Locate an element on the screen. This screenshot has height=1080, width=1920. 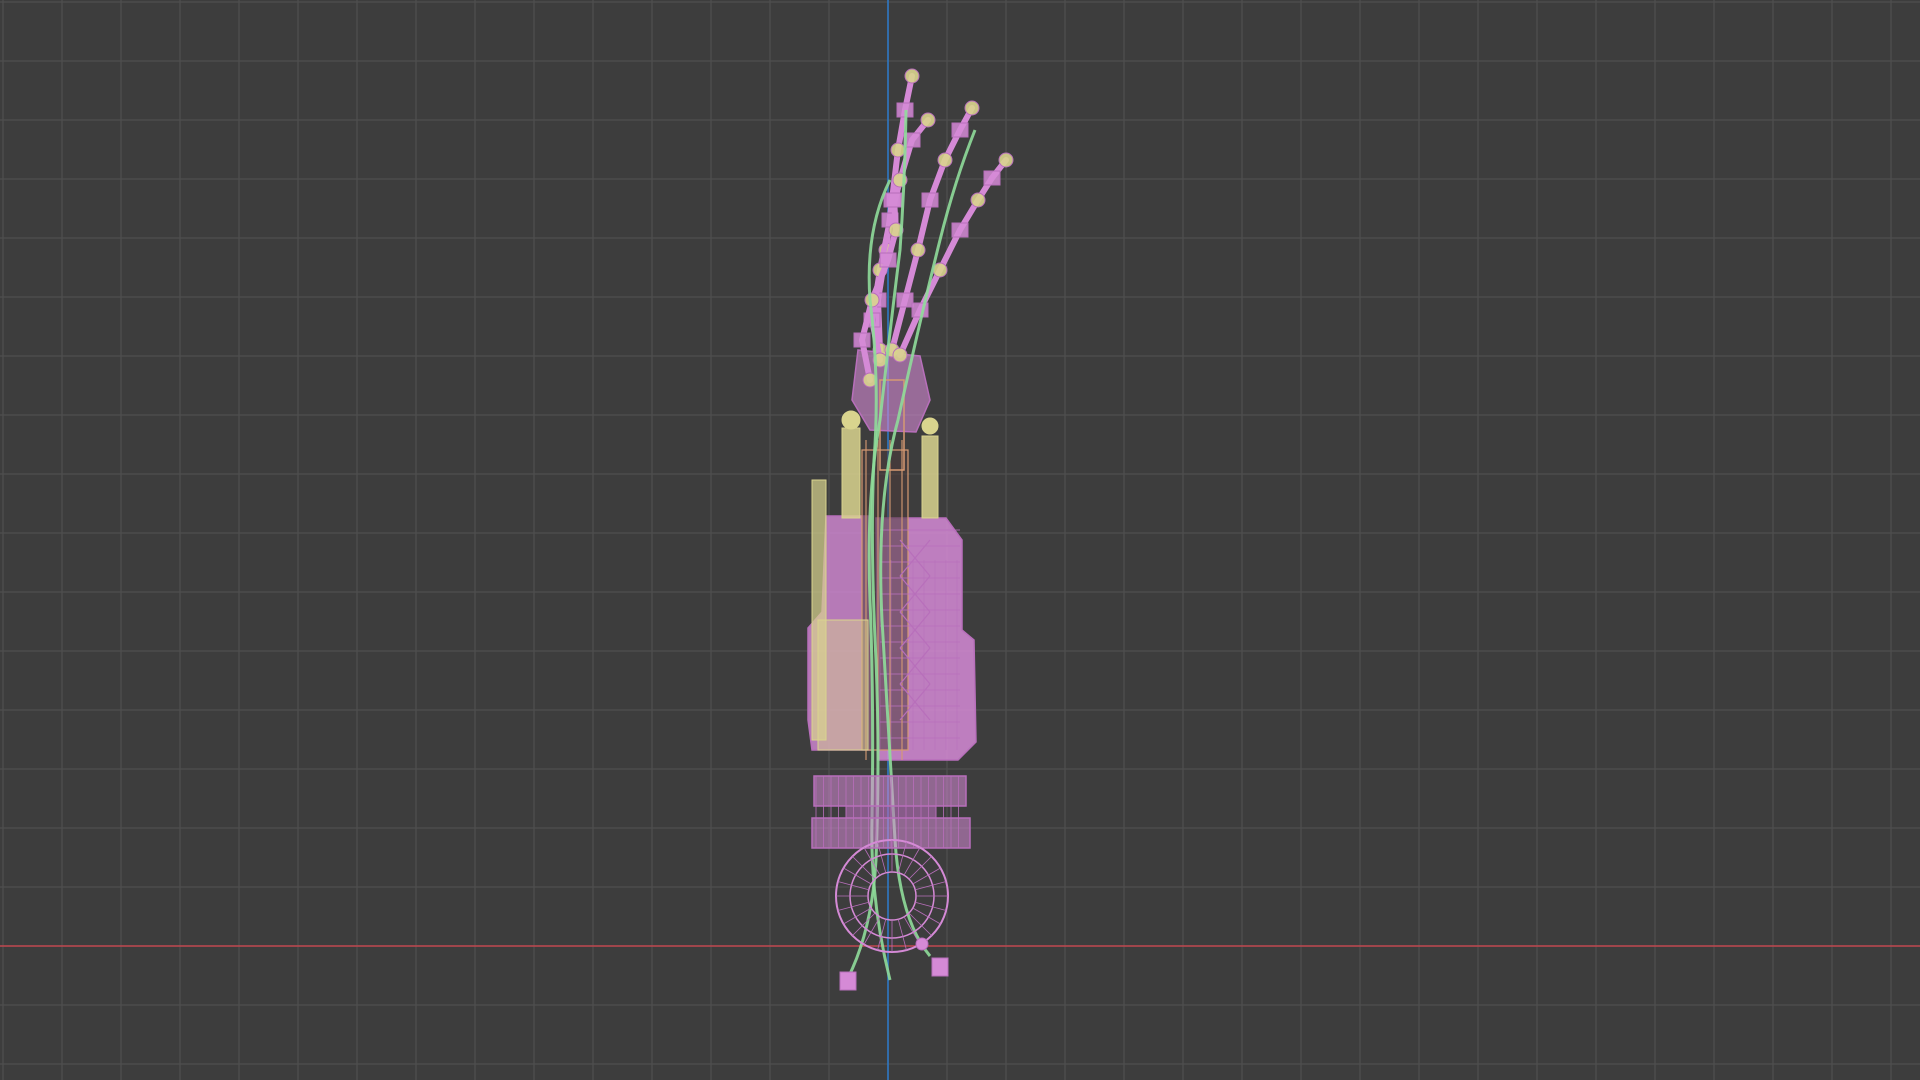
lower-tendon-block is located at coordinates (843, 685).